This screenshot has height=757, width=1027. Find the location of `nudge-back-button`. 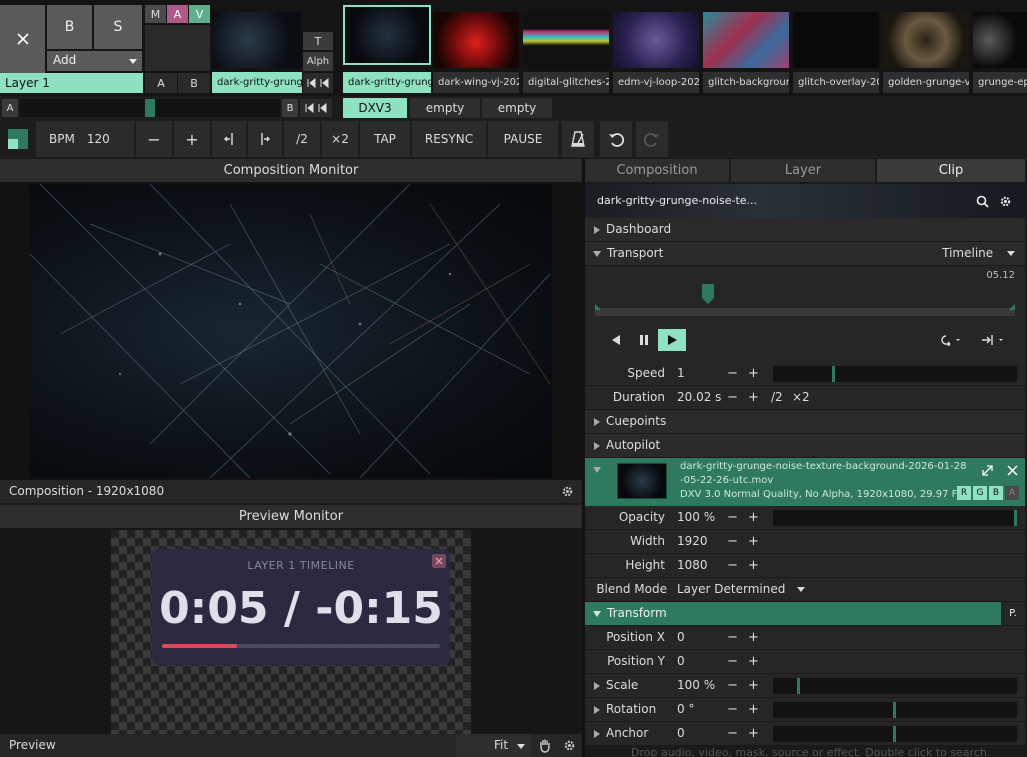

nudge-back-button is located at coordinates (229, 139).